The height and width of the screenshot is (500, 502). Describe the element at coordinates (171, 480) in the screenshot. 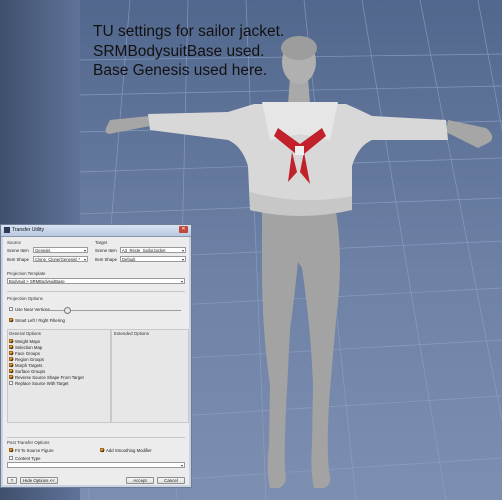

I see `cancel-button: Cancel` at that location.